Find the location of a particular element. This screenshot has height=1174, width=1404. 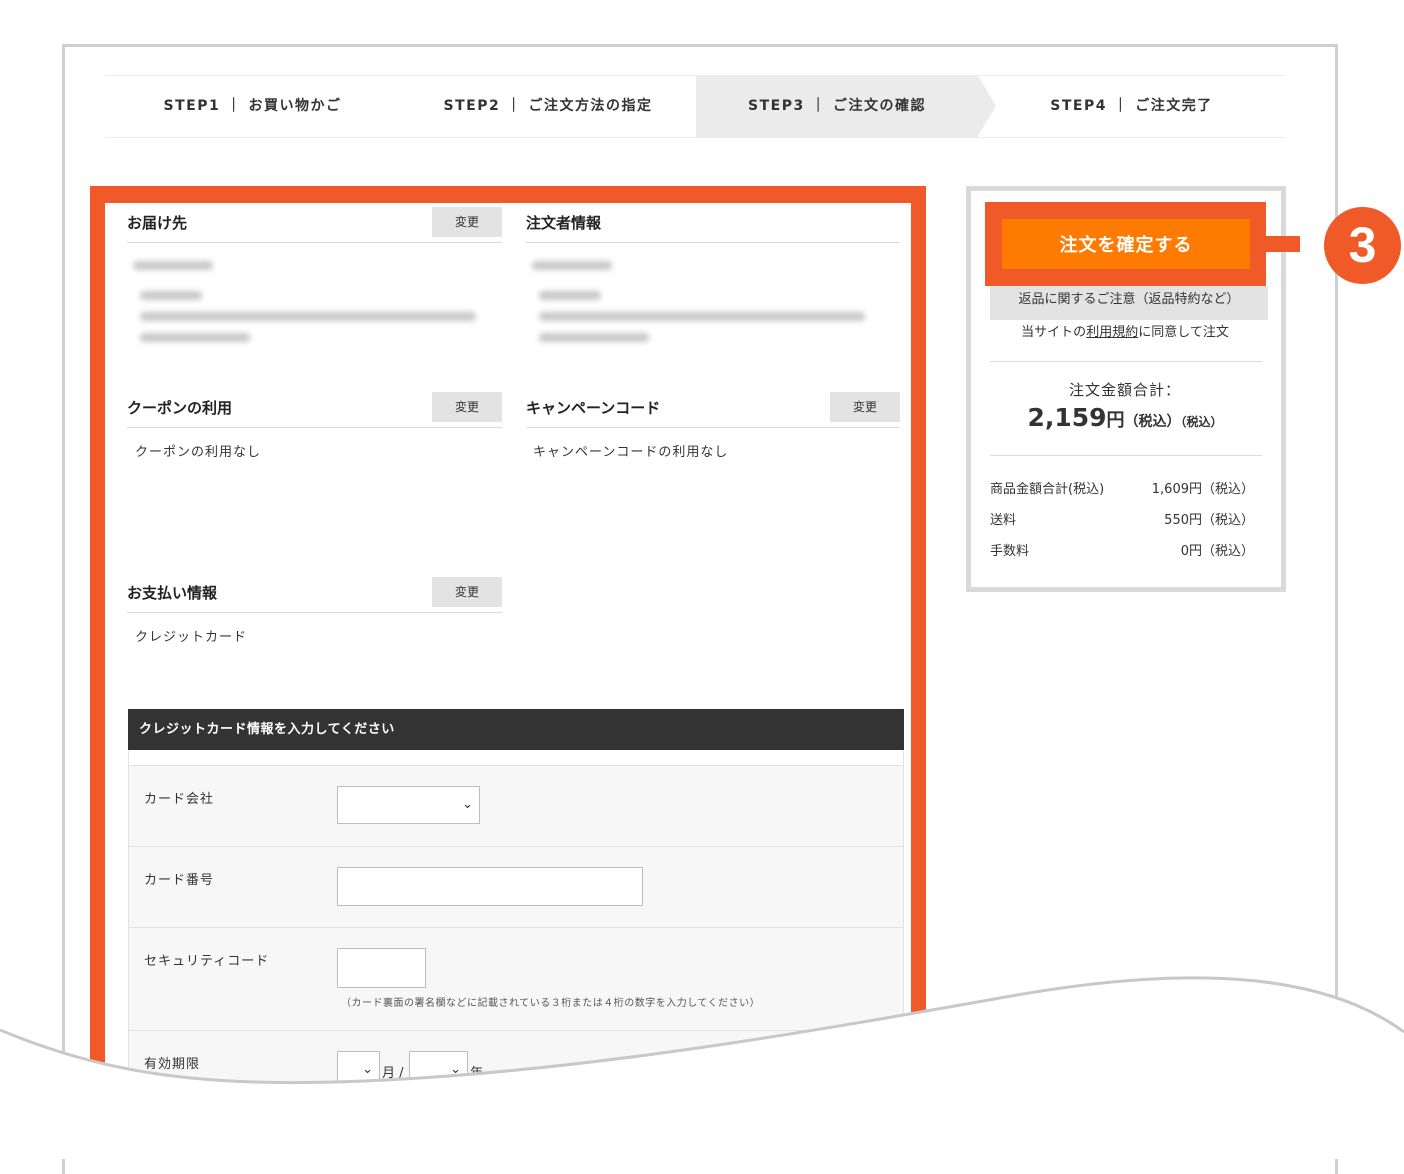

terms-link: 利用規約 is located at coordinates (1112, 332).